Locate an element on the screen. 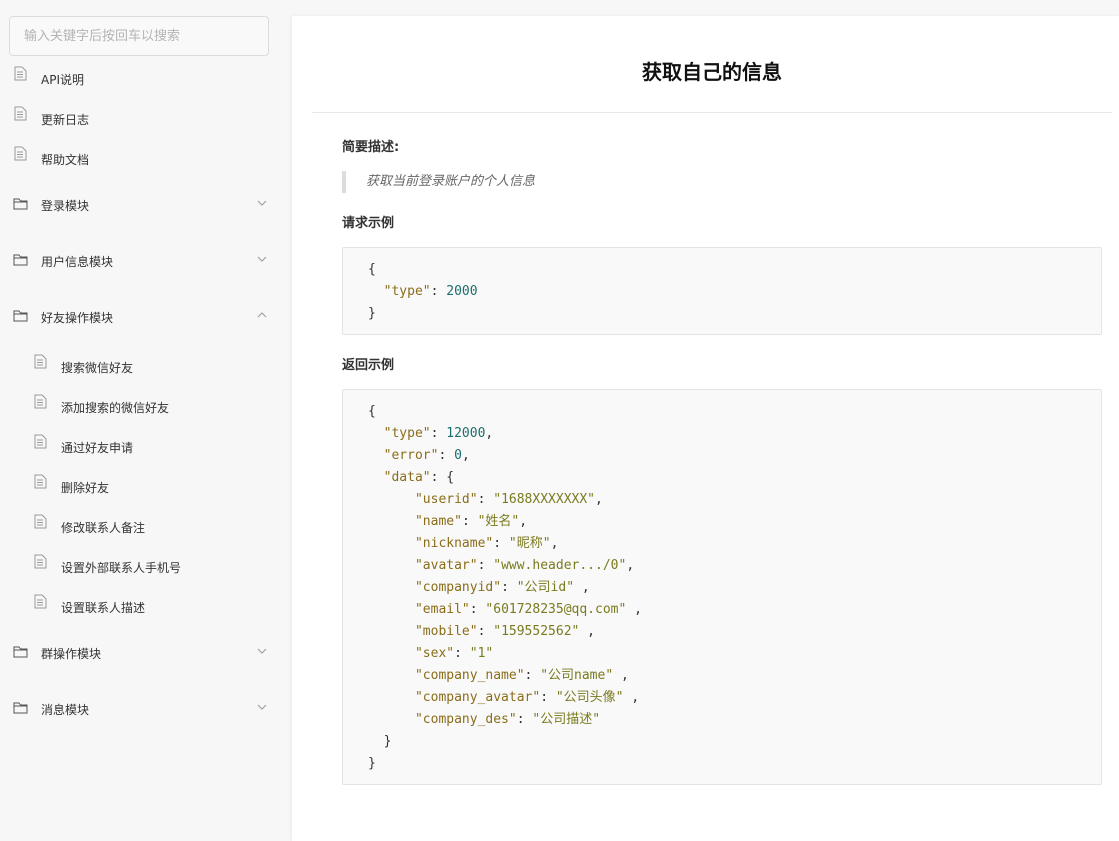  sidebar-item-changelog: 更新日志 is located at coordinates (145, 118).